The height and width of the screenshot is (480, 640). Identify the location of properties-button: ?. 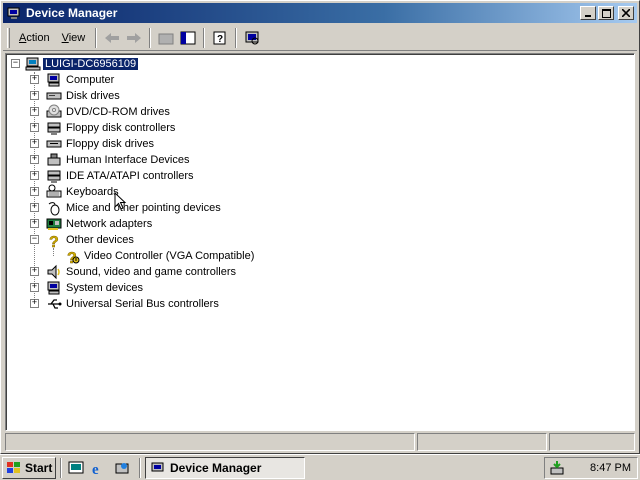
(220, 38).